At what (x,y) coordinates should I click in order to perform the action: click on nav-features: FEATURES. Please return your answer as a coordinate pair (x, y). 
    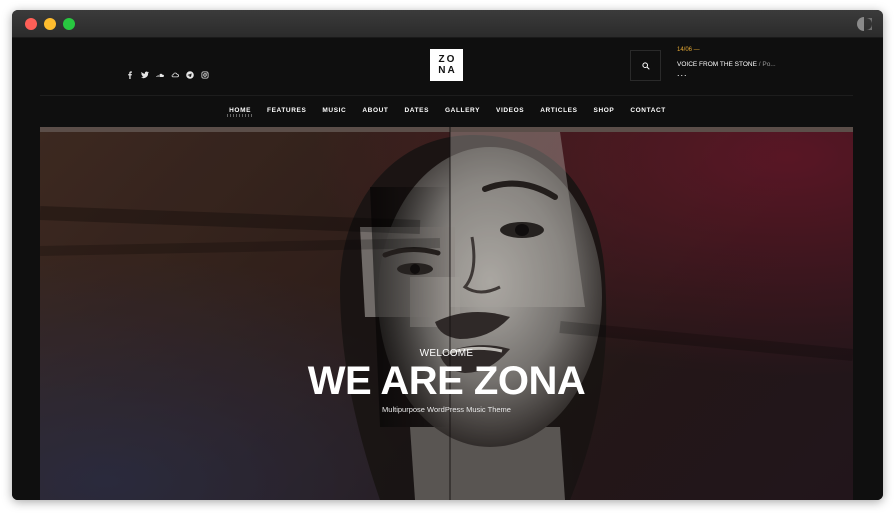
    Looking at the image, I should click on (286, 112).